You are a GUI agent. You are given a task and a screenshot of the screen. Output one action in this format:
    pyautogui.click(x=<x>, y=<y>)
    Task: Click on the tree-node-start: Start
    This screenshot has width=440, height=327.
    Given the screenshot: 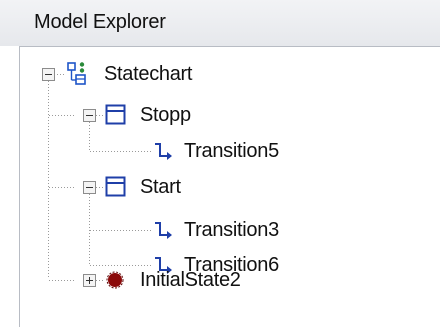 What is the action you would take?
    pyautogui.click(x=160, y=187)
    